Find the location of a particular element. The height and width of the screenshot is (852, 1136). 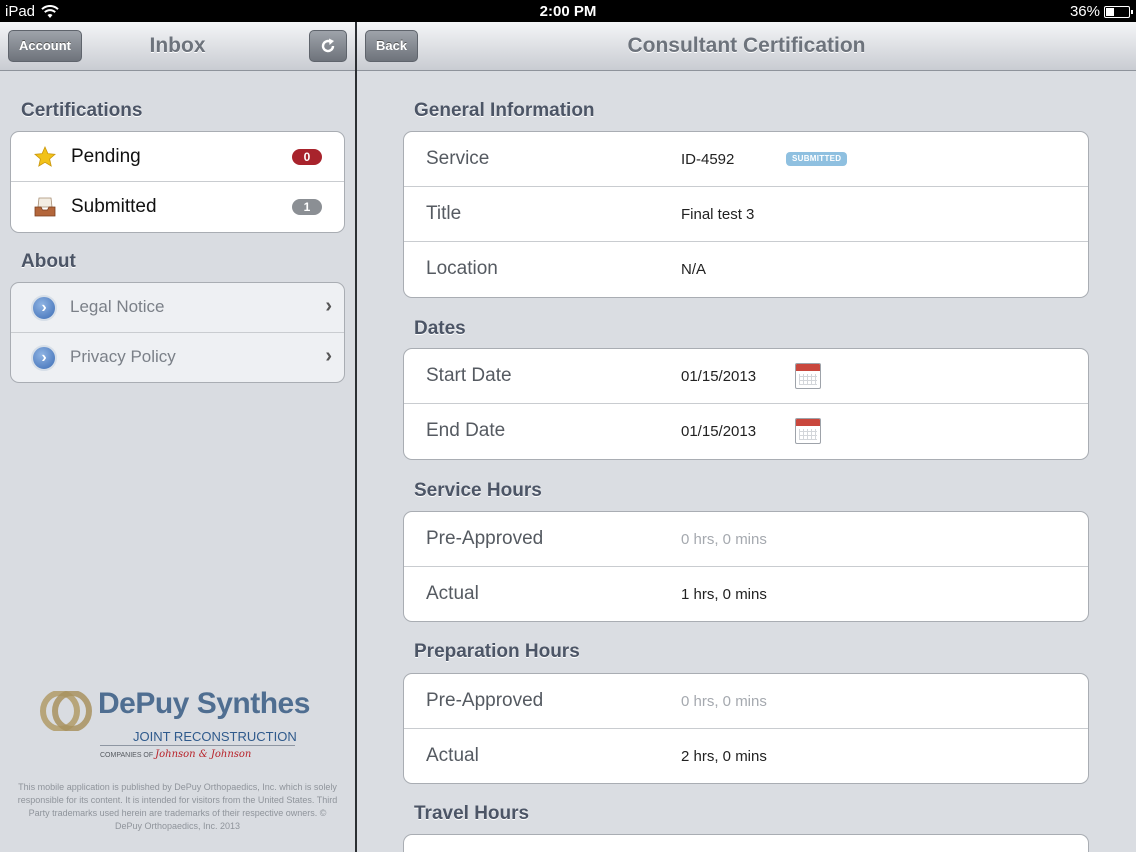

title-label: Title is located at coordinates (444, 213).